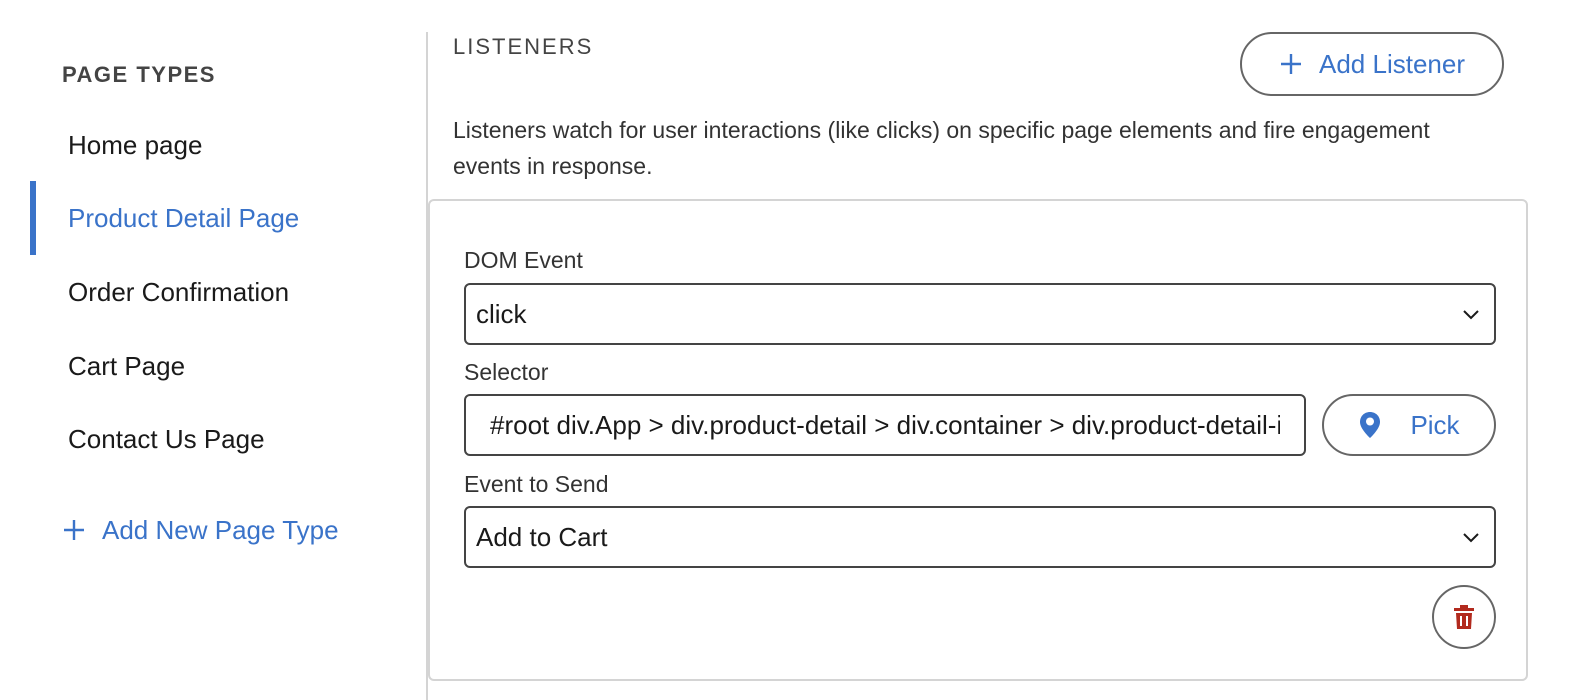 The image size is (1574, 700). Describe the element at coordinates (135, 144) in the screenshot. I see `sidebar-item-label: Home page` at that location.